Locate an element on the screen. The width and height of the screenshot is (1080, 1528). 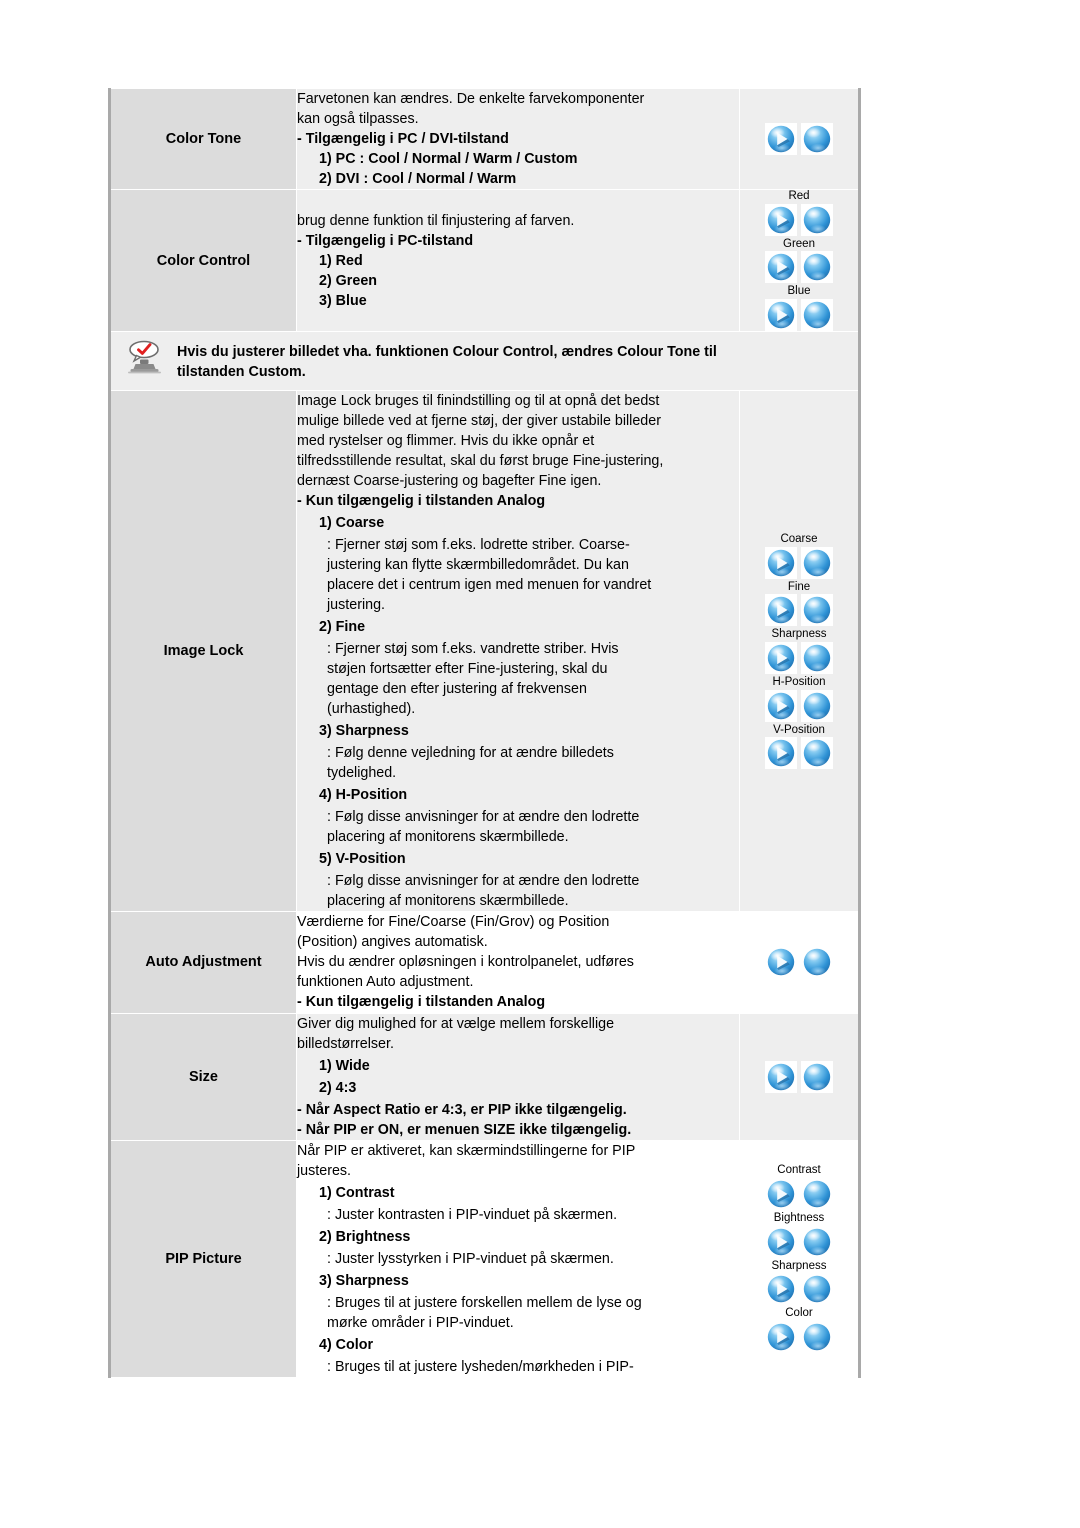
icon-group-brightness: Bightness is located at coordinates (799, 1235).